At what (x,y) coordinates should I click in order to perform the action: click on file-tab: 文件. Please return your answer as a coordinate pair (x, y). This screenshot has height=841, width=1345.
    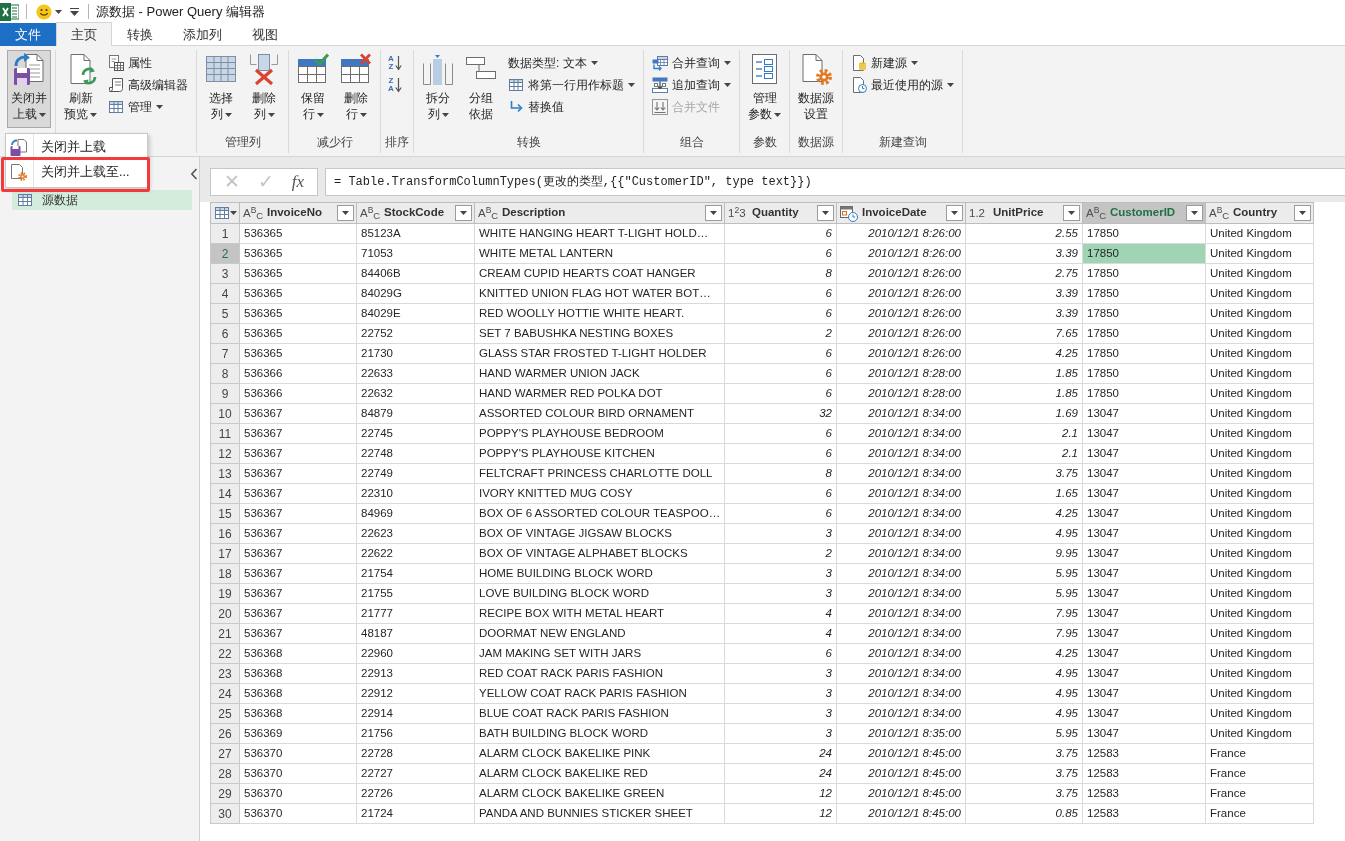
    Looking at the image, I should click on (28, 34).